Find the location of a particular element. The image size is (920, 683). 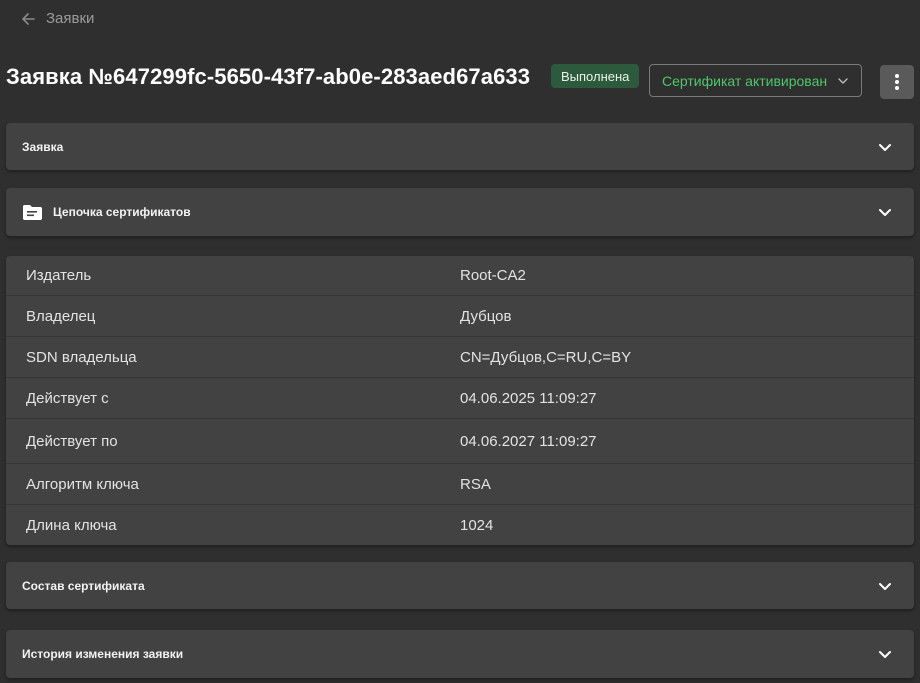

section-request: Заявка is located at coordinates (460, 146).